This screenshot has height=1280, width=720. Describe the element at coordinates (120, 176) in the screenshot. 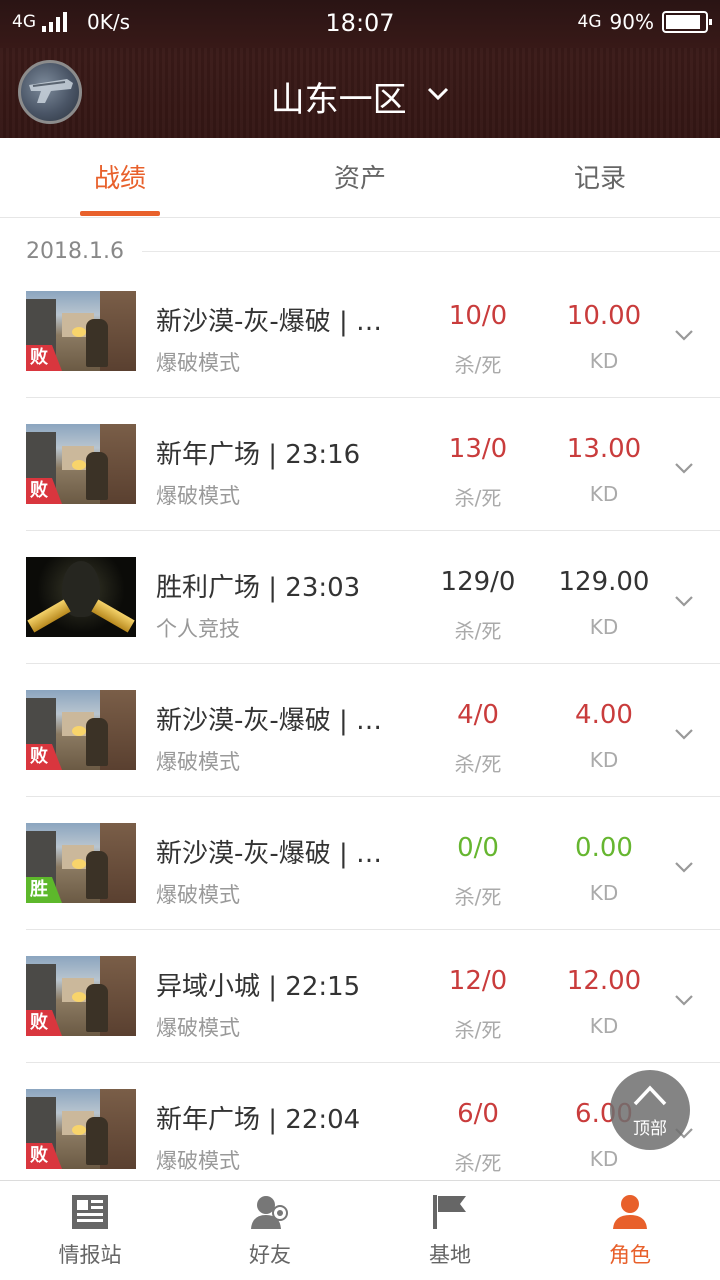

I see `tab-record: 战绩` at that location.